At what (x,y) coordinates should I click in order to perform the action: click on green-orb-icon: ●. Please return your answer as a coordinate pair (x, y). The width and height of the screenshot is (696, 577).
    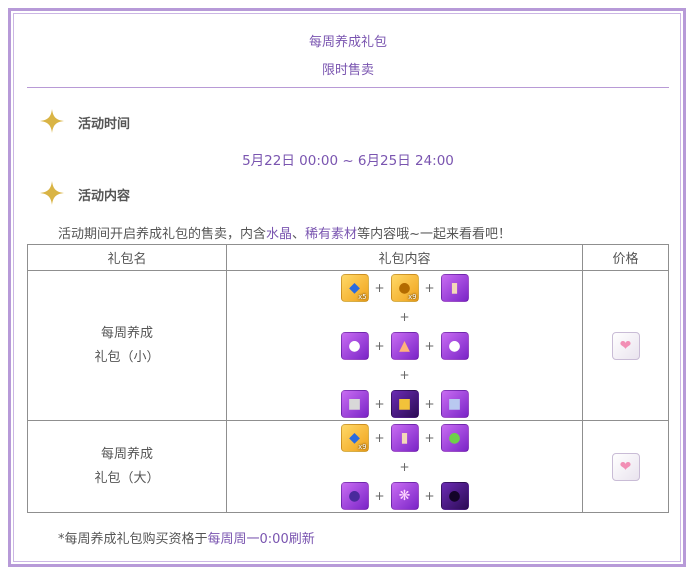
    Looking at the image, I should click on (454, 437).